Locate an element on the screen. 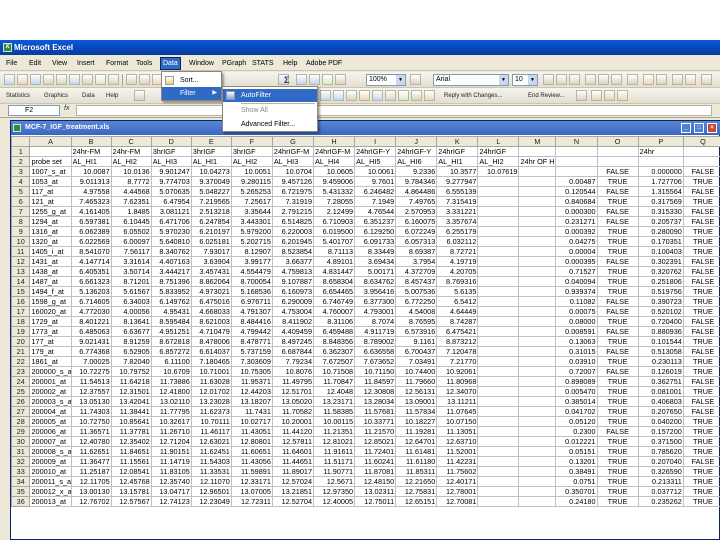 This screenshot has height=540, width=720. cell: 5.737159 is located at coordinates (251, 351).